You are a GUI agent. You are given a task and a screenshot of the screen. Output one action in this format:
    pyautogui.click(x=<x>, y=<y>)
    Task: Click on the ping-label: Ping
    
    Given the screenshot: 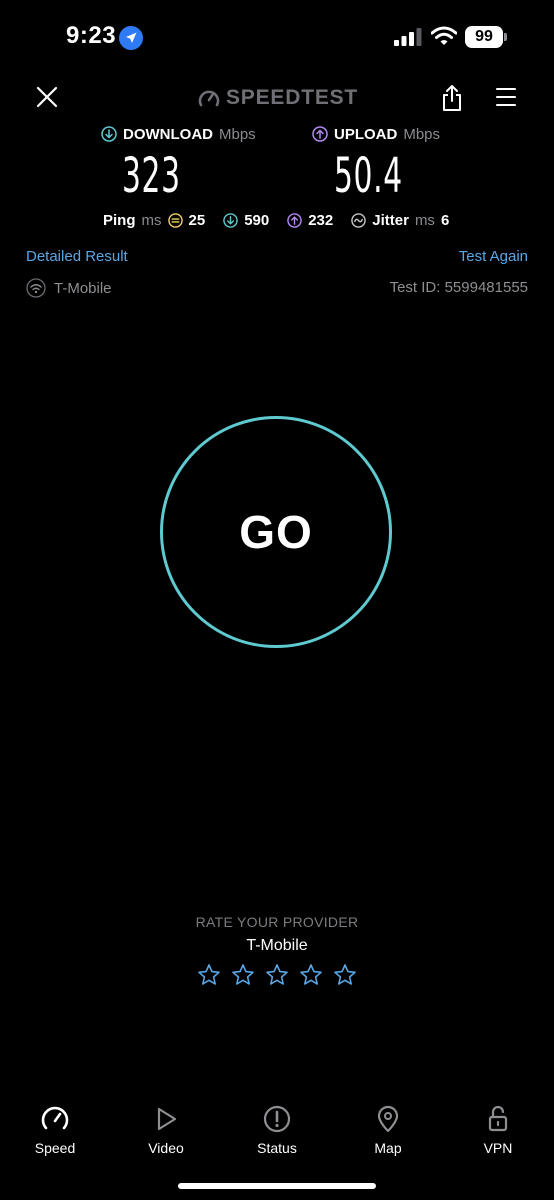 What is the action you would take?
    pyautogui.click(x=119, y=220)
    